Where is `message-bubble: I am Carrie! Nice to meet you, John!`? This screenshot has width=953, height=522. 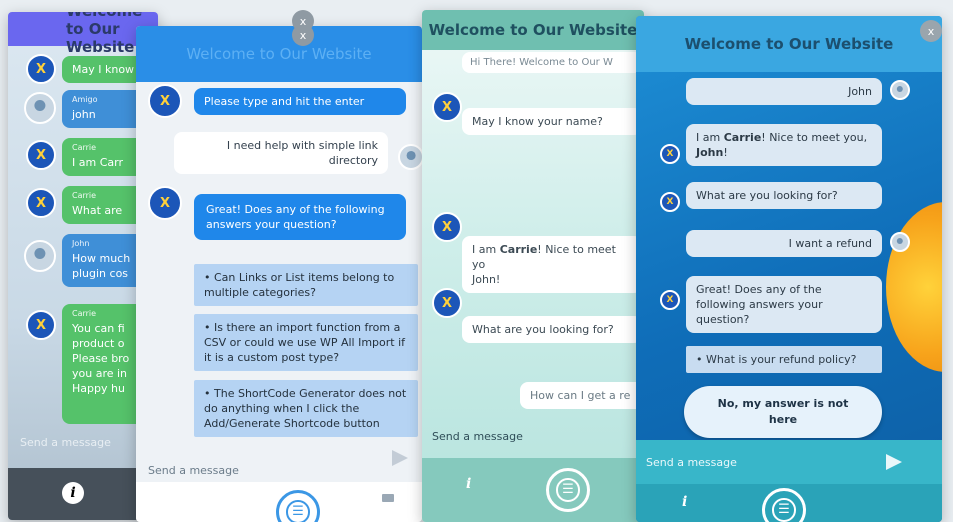
message-bubble: I am Carrie! Nice to meet you, John! is located at coordinates (784, 145).